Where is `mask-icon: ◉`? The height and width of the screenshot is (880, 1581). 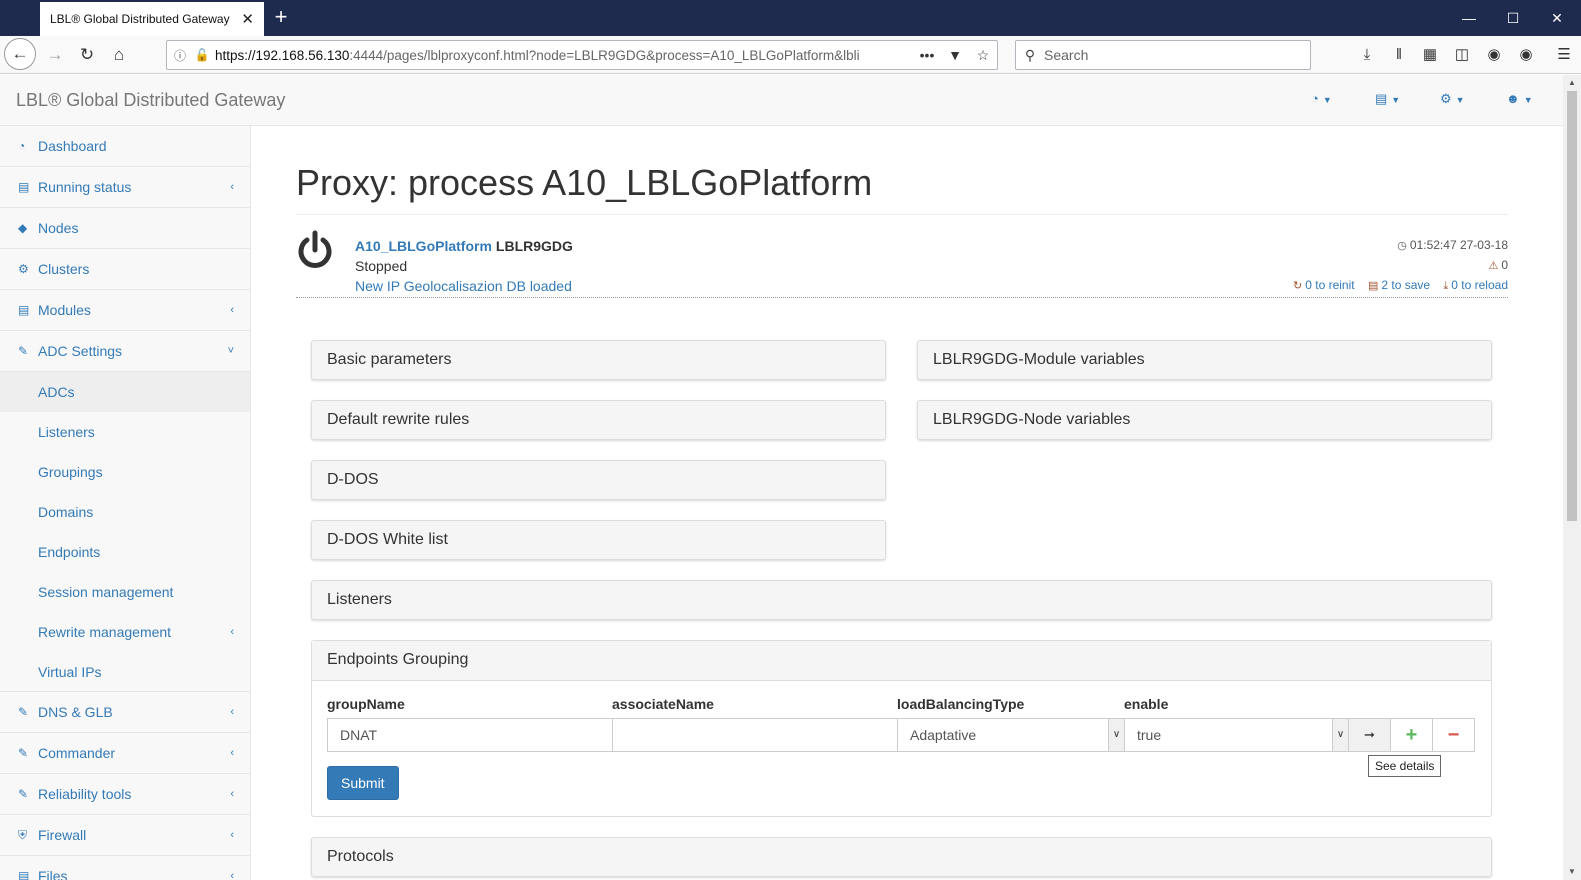 mask-icon: ◉ is located at coordinates (1494, 55).